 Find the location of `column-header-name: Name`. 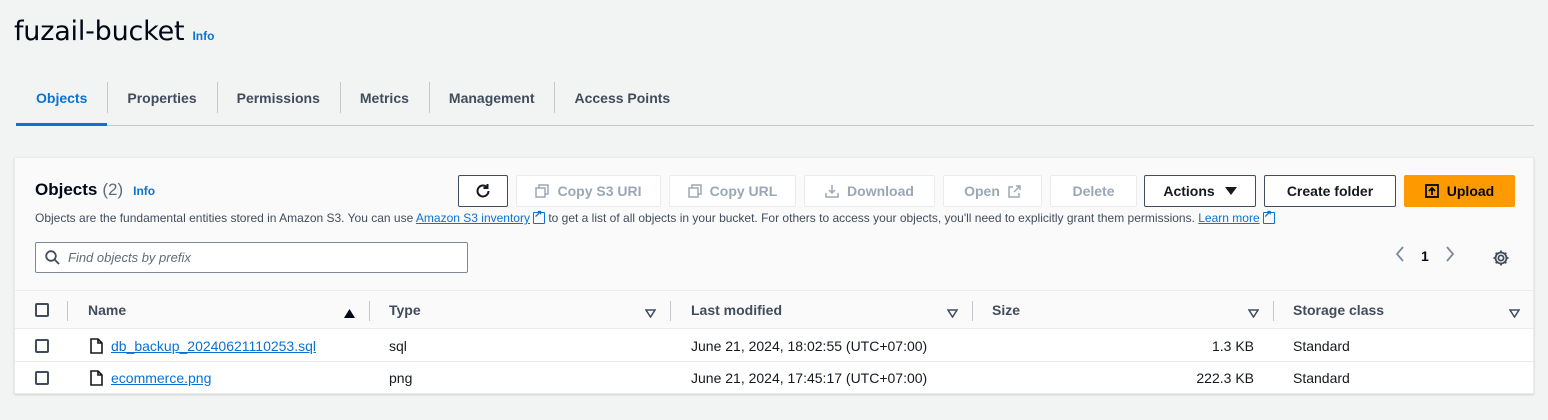

column-header-name: Name is located at coordinates (107, 310).